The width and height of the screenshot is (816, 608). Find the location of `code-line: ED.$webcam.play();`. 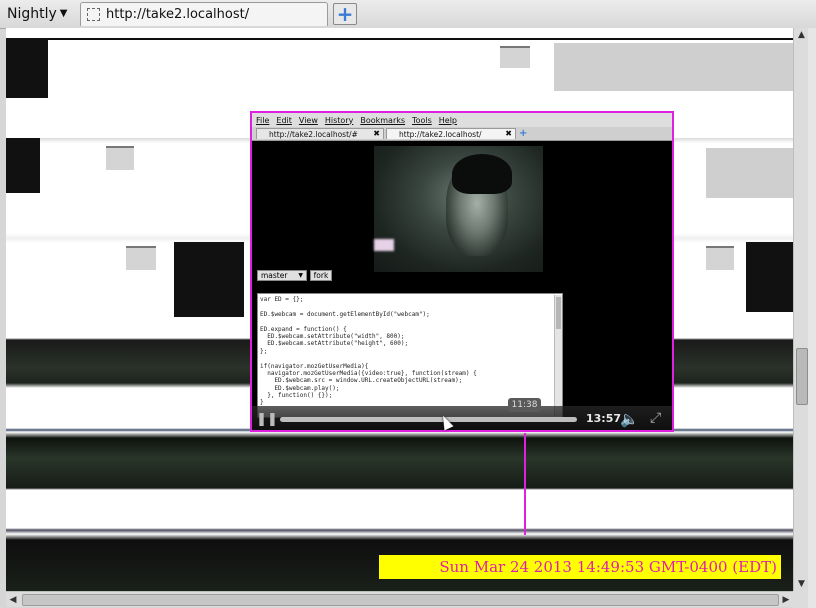

code-line: ED.$webcam.play(); is located at coordinates (300, 388).